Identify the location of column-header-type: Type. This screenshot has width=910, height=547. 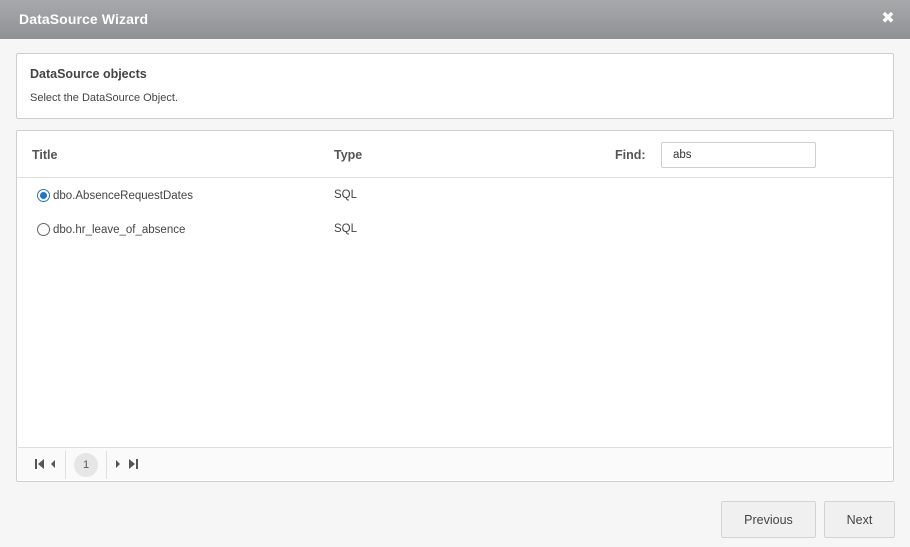
(348, 155).